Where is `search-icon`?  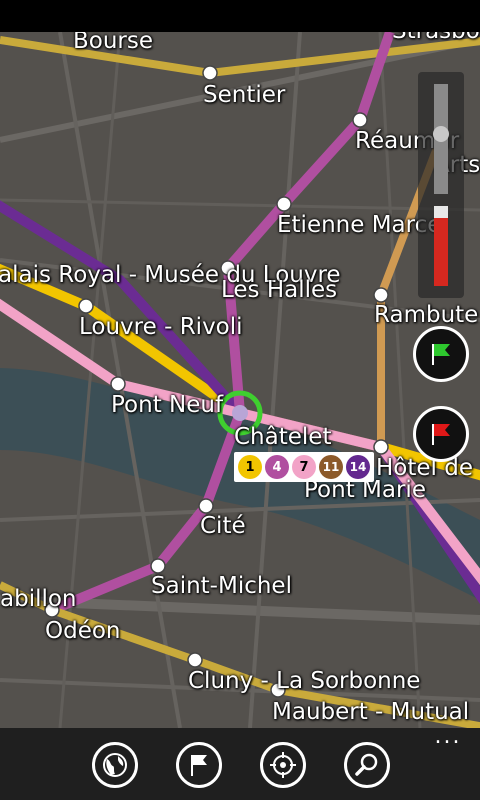 search-icon is located at coordinates (366, 764).